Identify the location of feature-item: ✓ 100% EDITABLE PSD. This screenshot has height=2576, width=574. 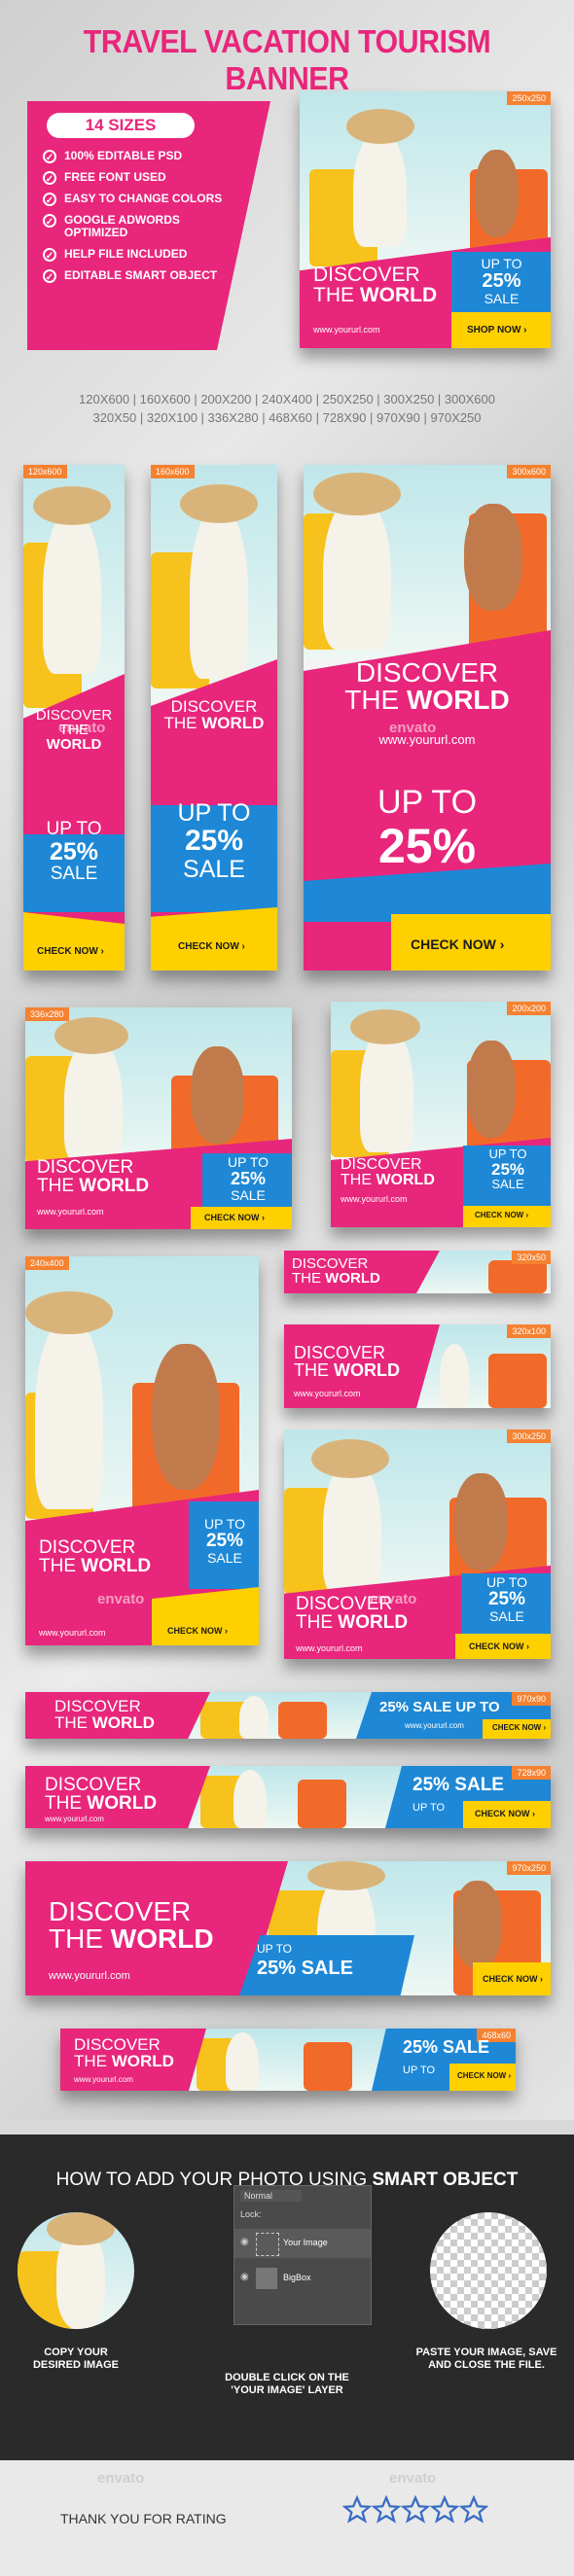
(133, 156).